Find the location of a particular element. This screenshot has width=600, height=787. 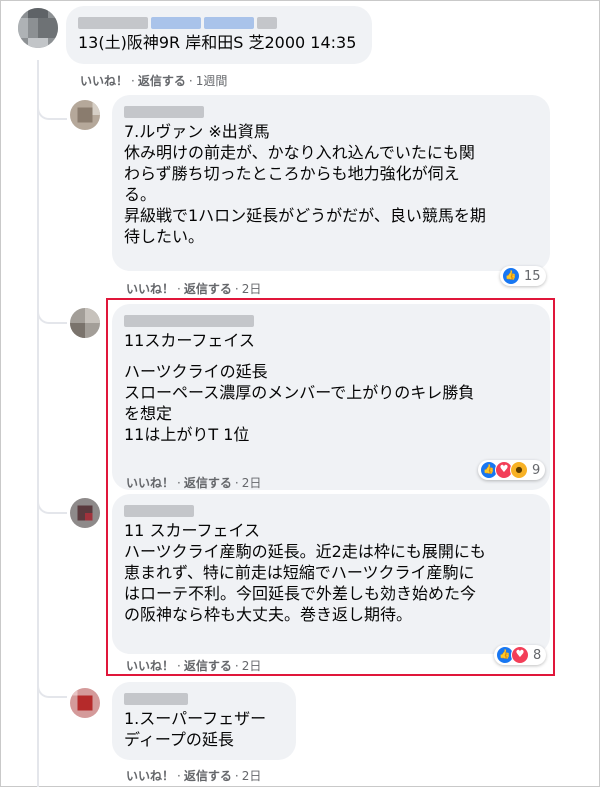

reaction-count: 15 is located at coordinates (532, 276).